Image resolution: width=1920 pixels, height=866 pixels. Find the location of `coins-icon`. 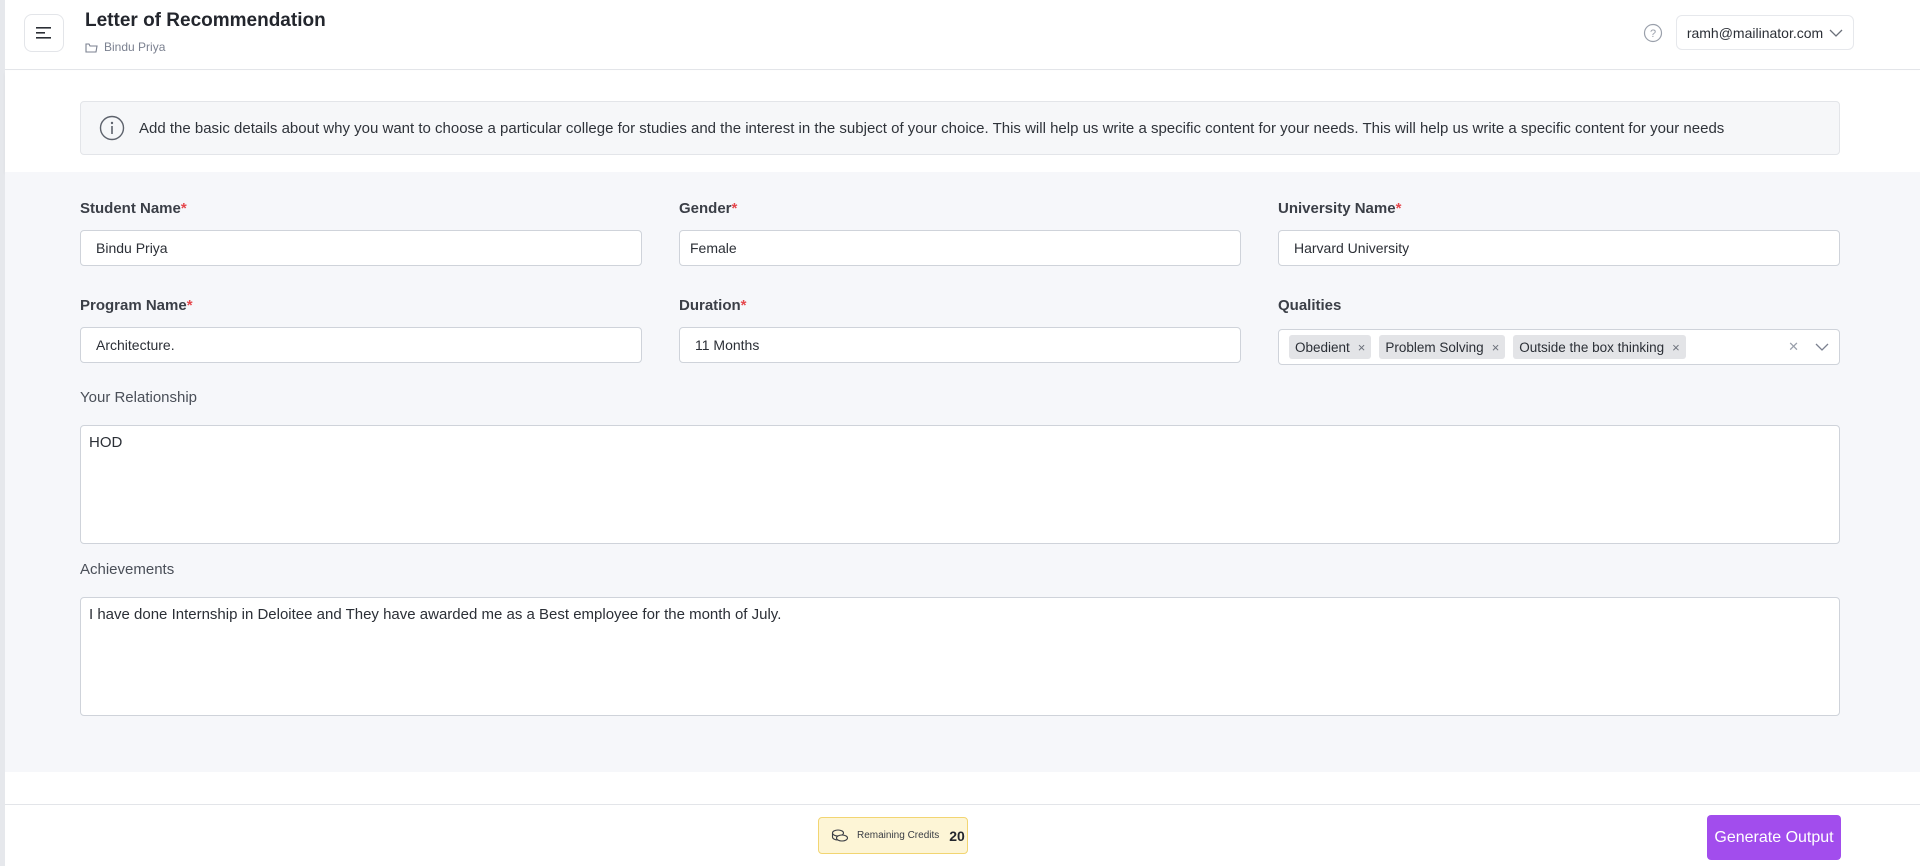

coins-icon is located at coordinates (840, 835).